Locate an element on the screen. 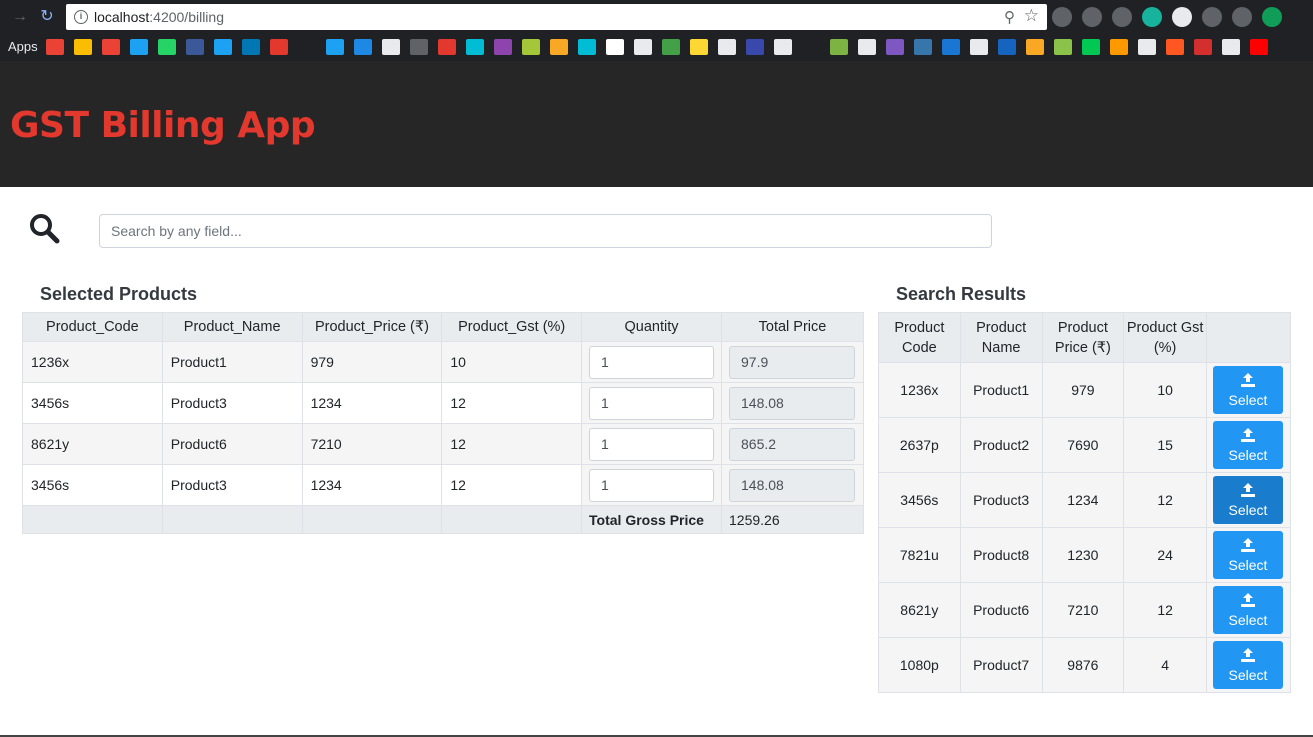  col-header-price: Product Price (₹) is located at coordinates (1083, 337).